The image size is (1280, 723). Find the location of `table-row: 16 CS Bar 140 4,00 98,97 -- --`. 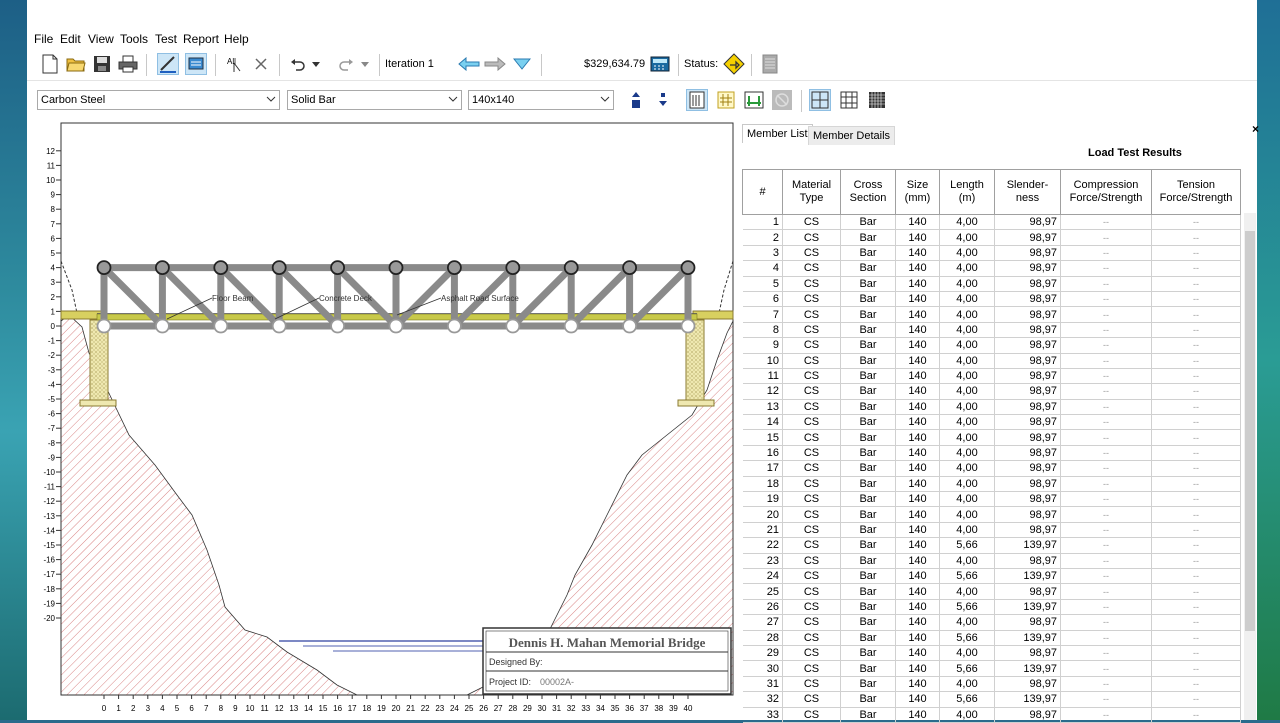

table-row: 16 CS Bar 140 4,00 98,97 -- -- is located at coordinates (991, 453).